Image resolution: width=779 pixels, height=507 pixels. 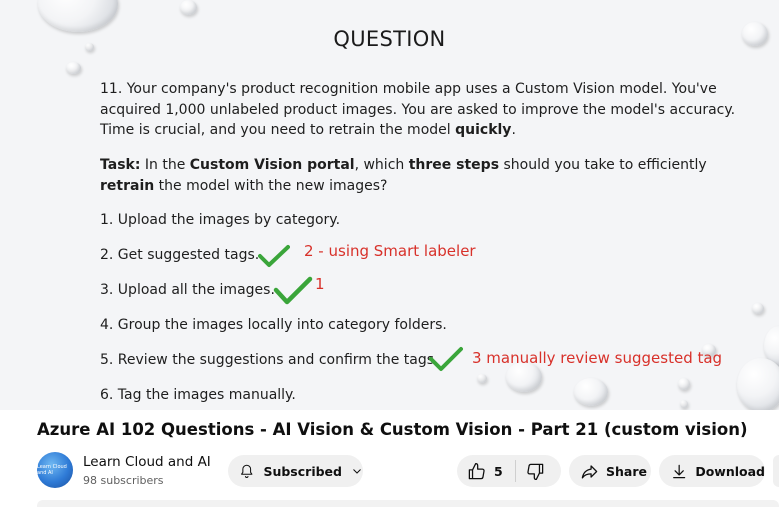 What do you see at coordinates (198, 395) in the screenshot?
I see `step-6: 6. Tag the images manually.` at bounding box center [198, 395].